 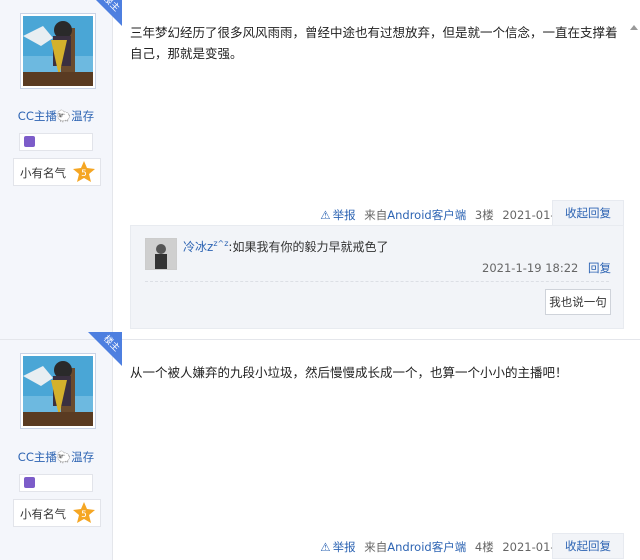 I want to click on post-content: 从一个被人嫌弃的九段小垃圾，然后慢慢成长成一个，也算一个小小的主播吧！, so click(x=349, y=372).